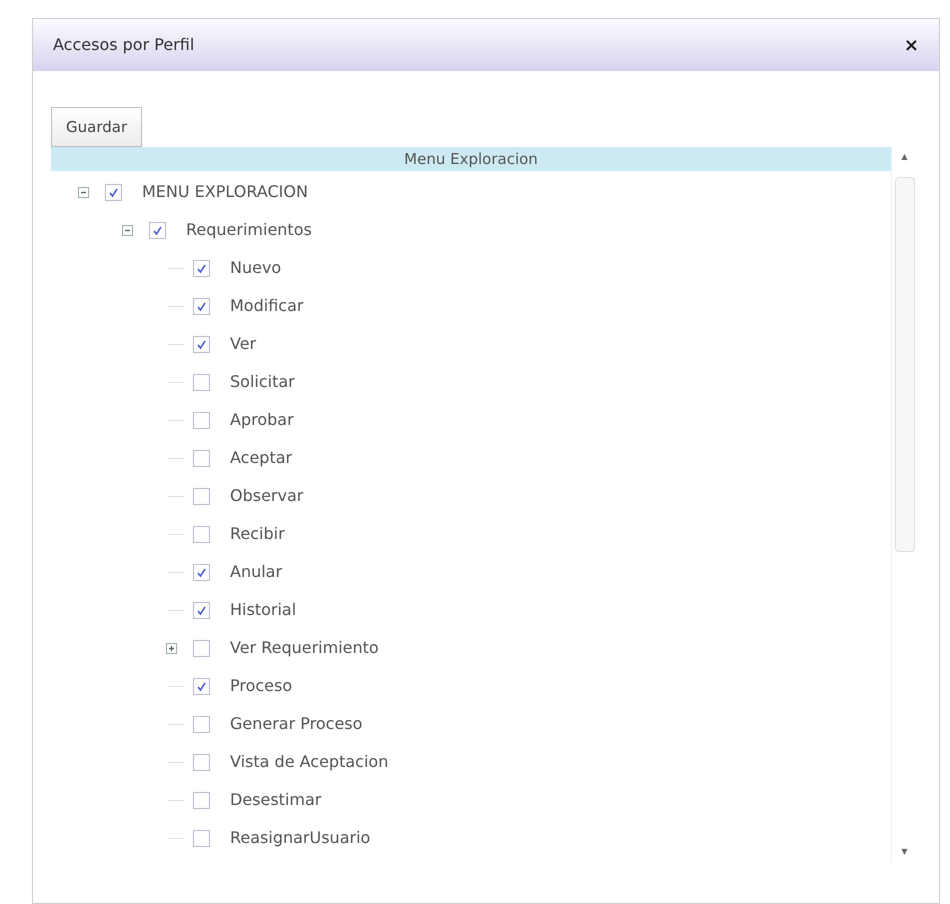 The width and height of the screenshot is (950, 904). Describe the element at coordinates (304, 648) in the screenshot. I see `tree-item-label: Ver Requerimiento` at that location.